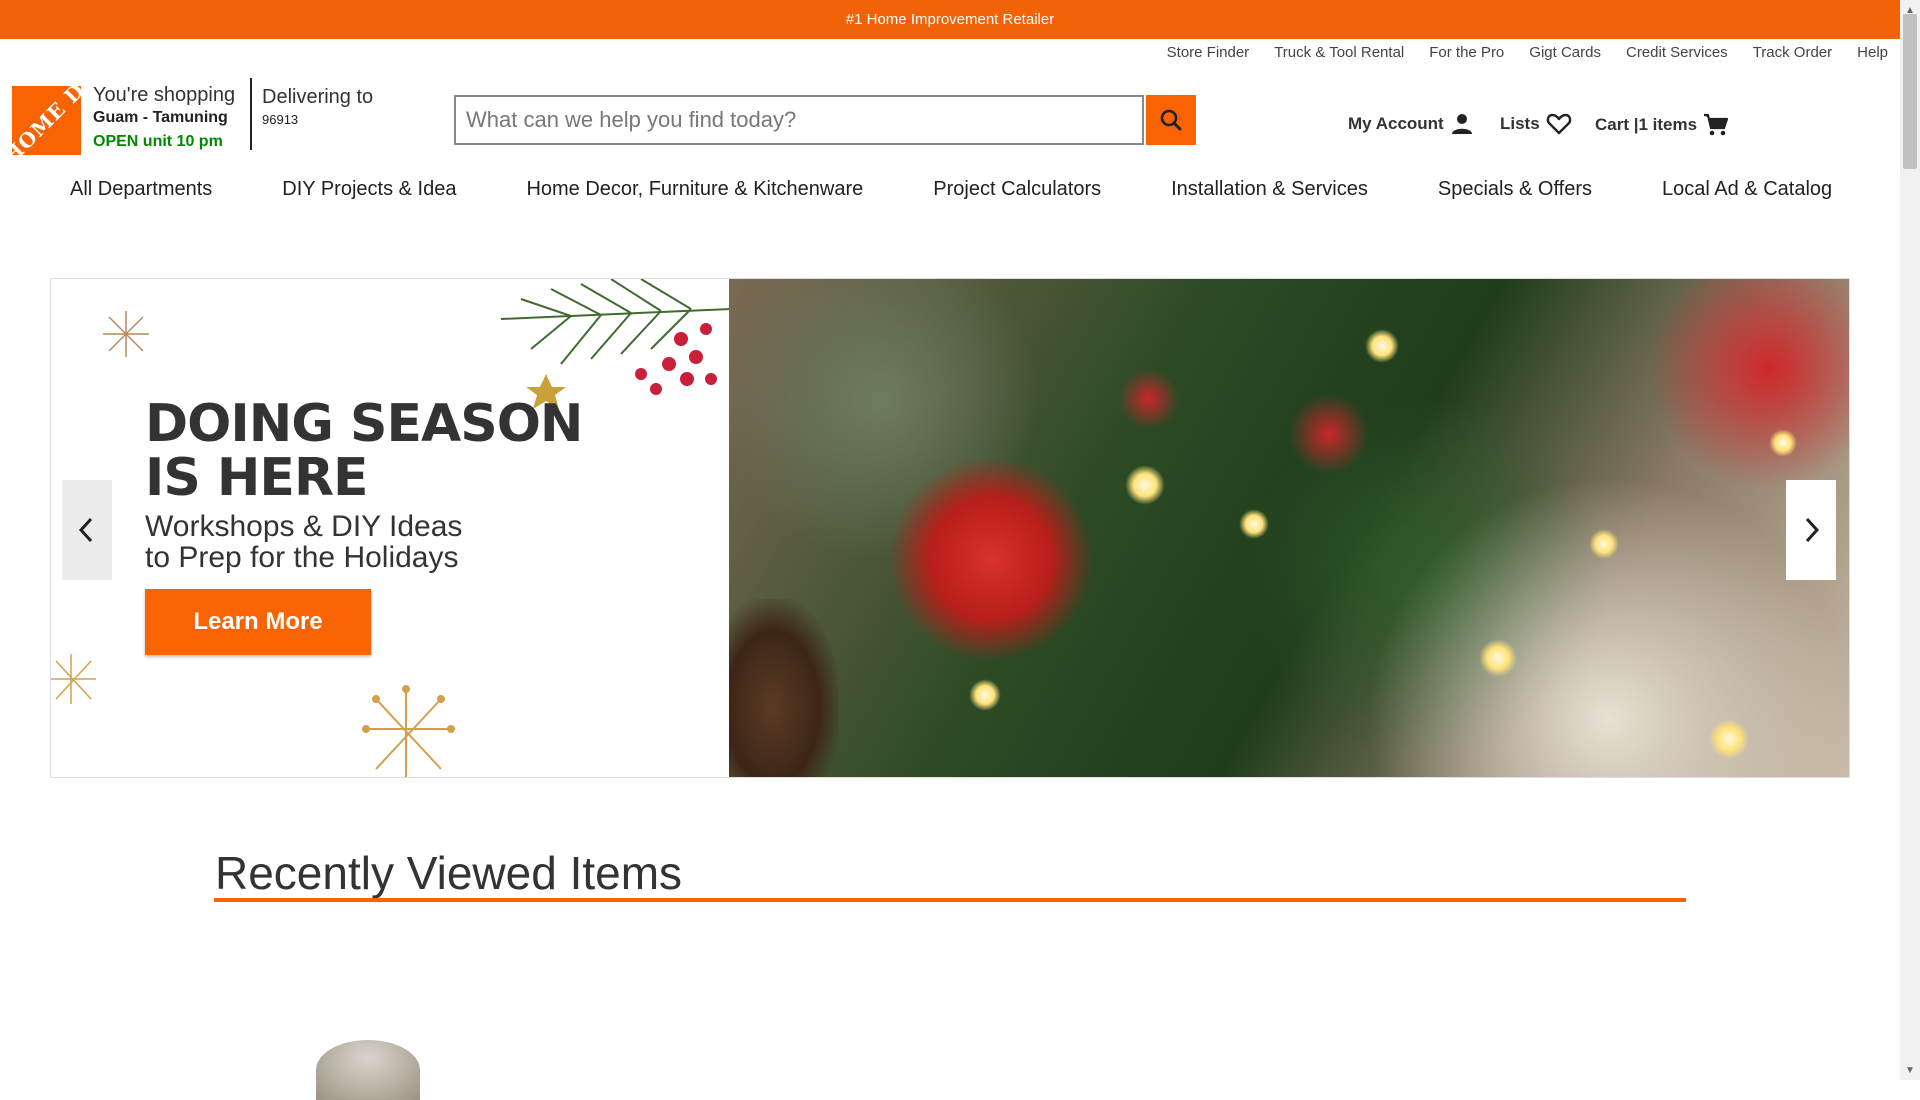  Describe the element at coordinates (1339, 52) in the screenshot. I see `truck-tool-rental-link: Truck & Tool Rental` at that location.